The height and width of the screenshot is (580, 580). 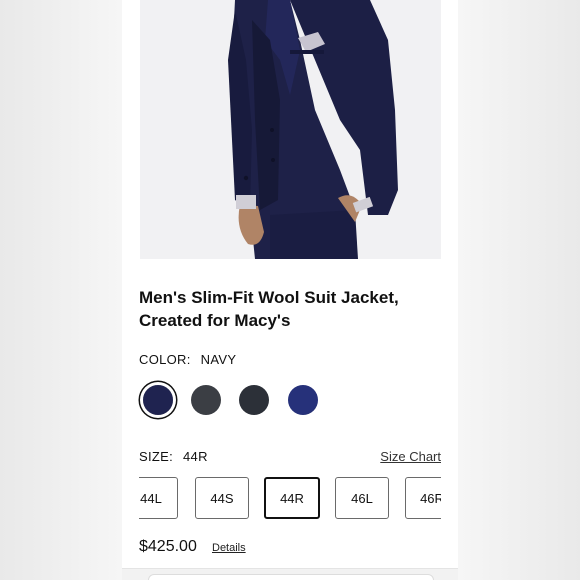 What do you see at coordinates (168, 546) in the screenshot?
I see `price: $425.00` at bounding box center [168, 546].